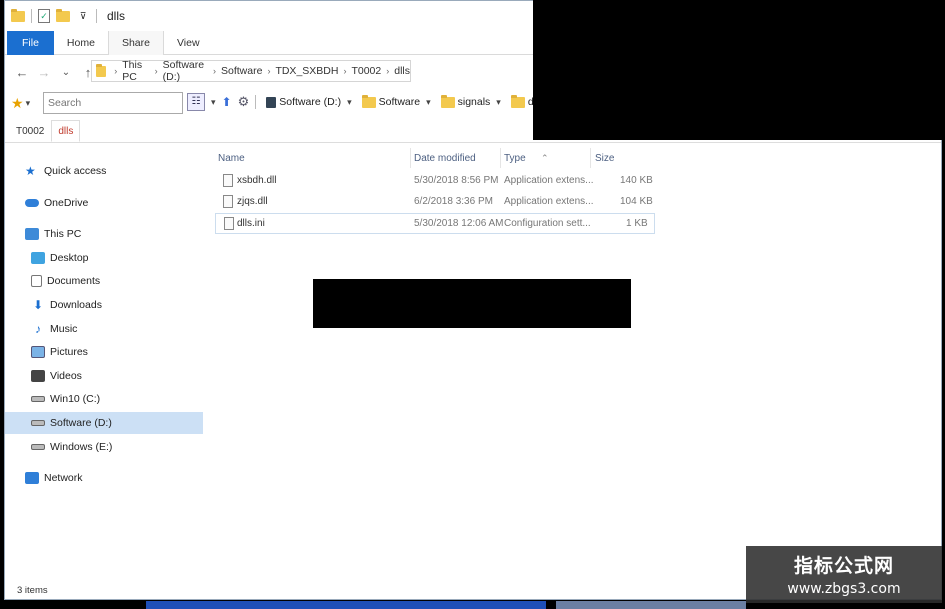 This screenshot has height=609, width=945. What do you see at coordinates (28, 103) in the screenshot?
I see `favorites-dropdown-icon: ▾` at bounding box center [28, 103].